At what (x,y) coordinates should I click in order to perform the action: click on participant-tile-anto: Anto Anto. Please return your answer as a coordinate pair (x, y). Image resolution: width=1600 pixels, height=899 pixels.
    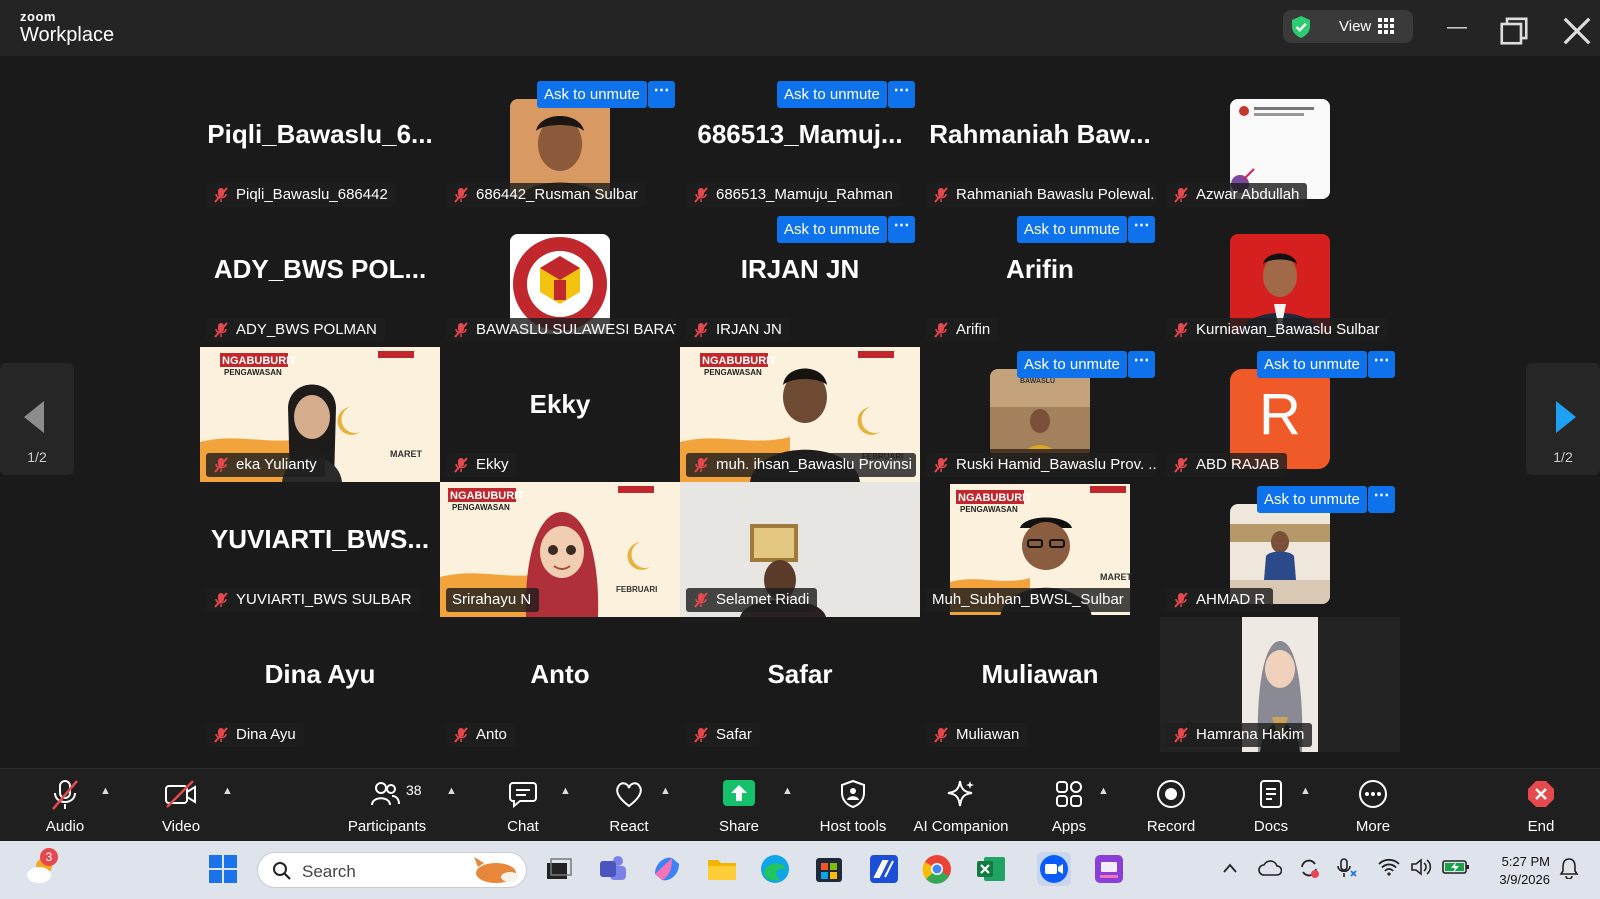
    Looking at the image, I should click on (560, 684).